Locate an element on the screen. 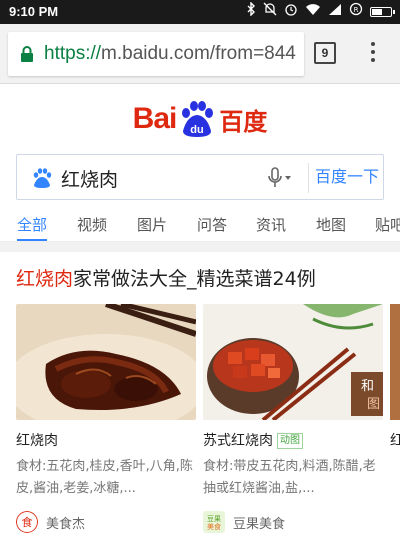 The width and height of the screenshot is (400, 550). svg-text: 图 is located at coordinates (373, 404).